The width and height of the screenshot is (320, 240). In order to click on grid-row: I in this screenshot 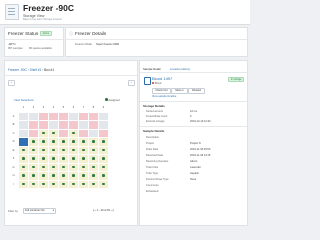, I will do `click(58, 184)`.